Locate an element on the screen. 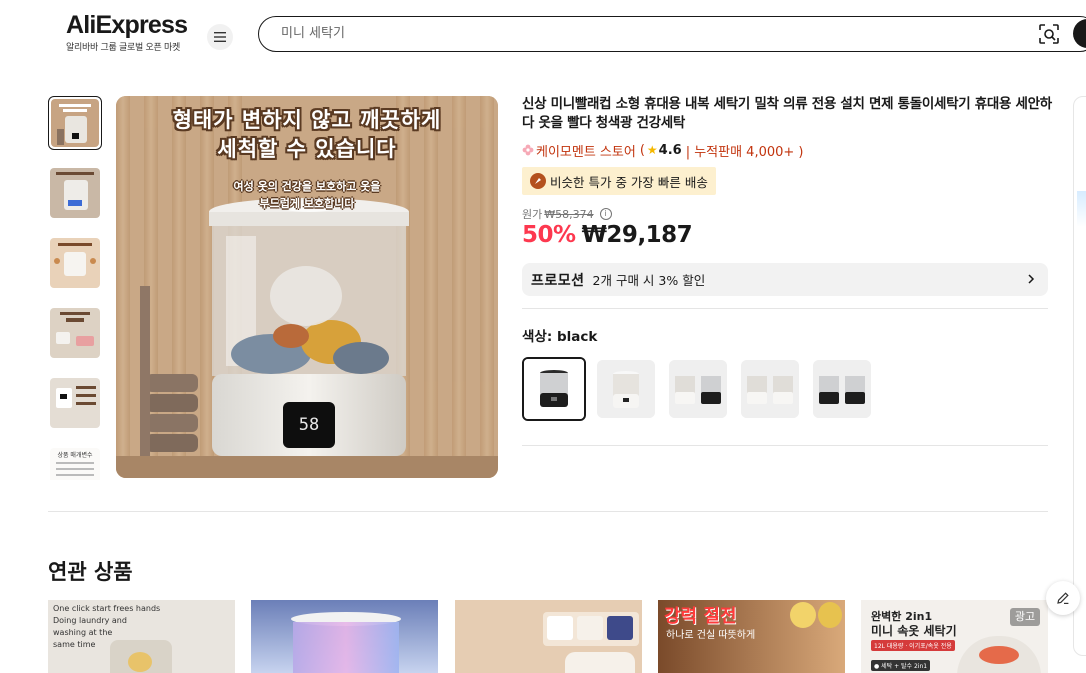 This screenshot has height=673, width=1086. original-price: ₩58,374 is located at coordinates (569, 214).